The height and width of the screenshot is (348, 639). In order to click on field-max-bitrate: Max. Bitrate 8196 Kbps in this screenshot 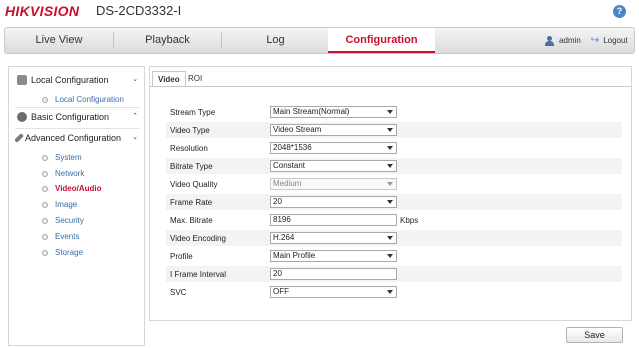, I will do `click(394, 220)`.